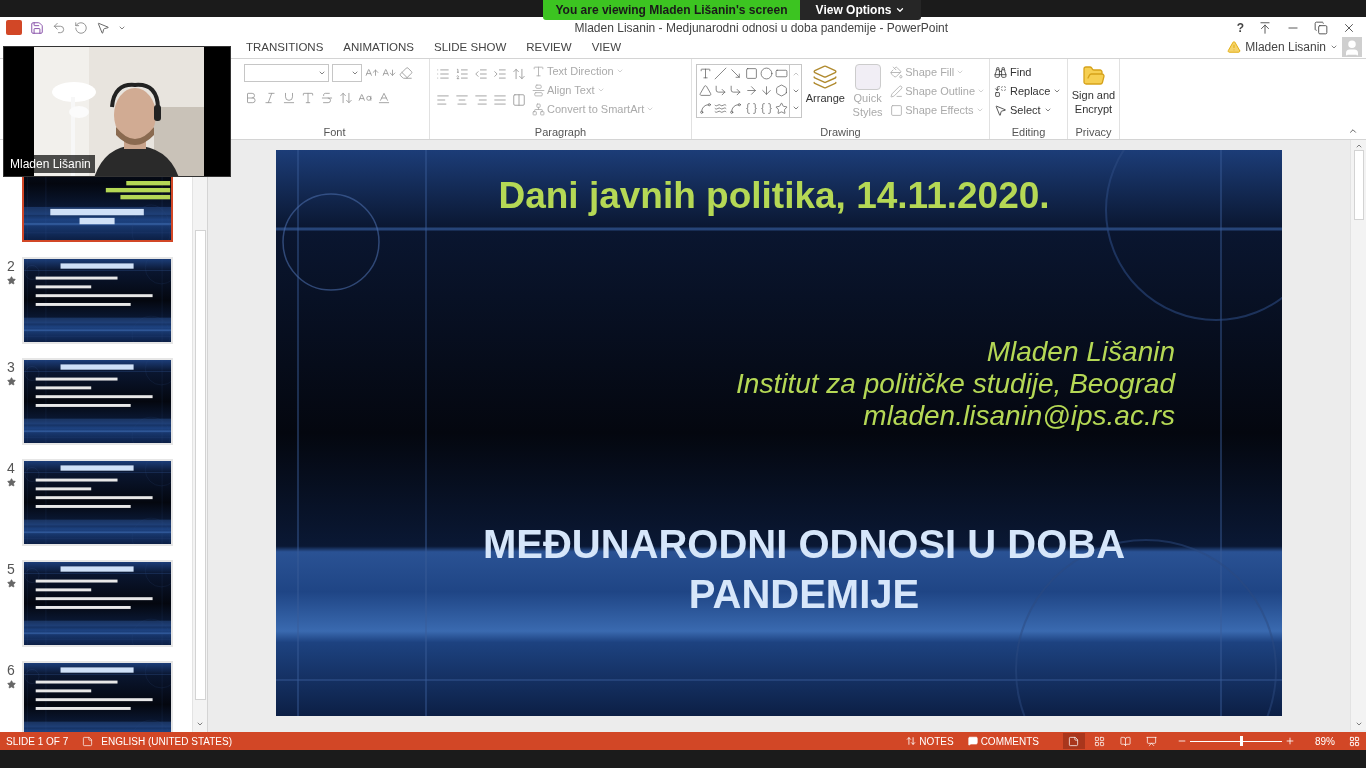 This screenshot has height=768, width=1366. I want to click on notes-page-icon, so click(88, 741).